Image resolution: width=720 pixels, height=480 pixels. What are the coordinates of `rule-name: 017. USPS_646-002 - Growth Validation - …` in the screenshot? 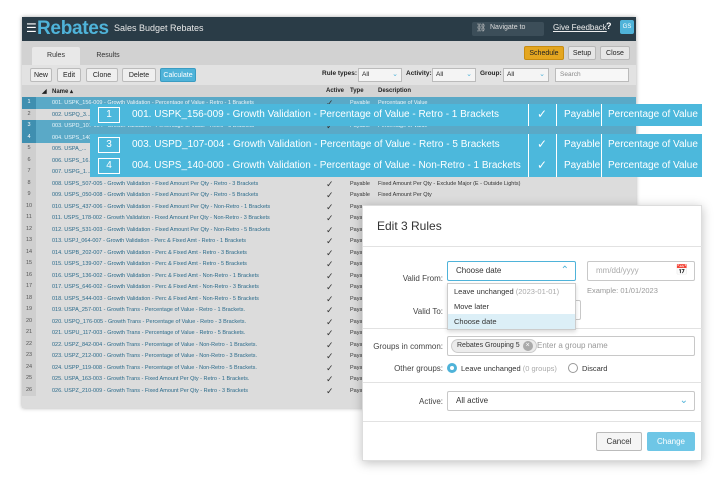 It's located at (155, 287).